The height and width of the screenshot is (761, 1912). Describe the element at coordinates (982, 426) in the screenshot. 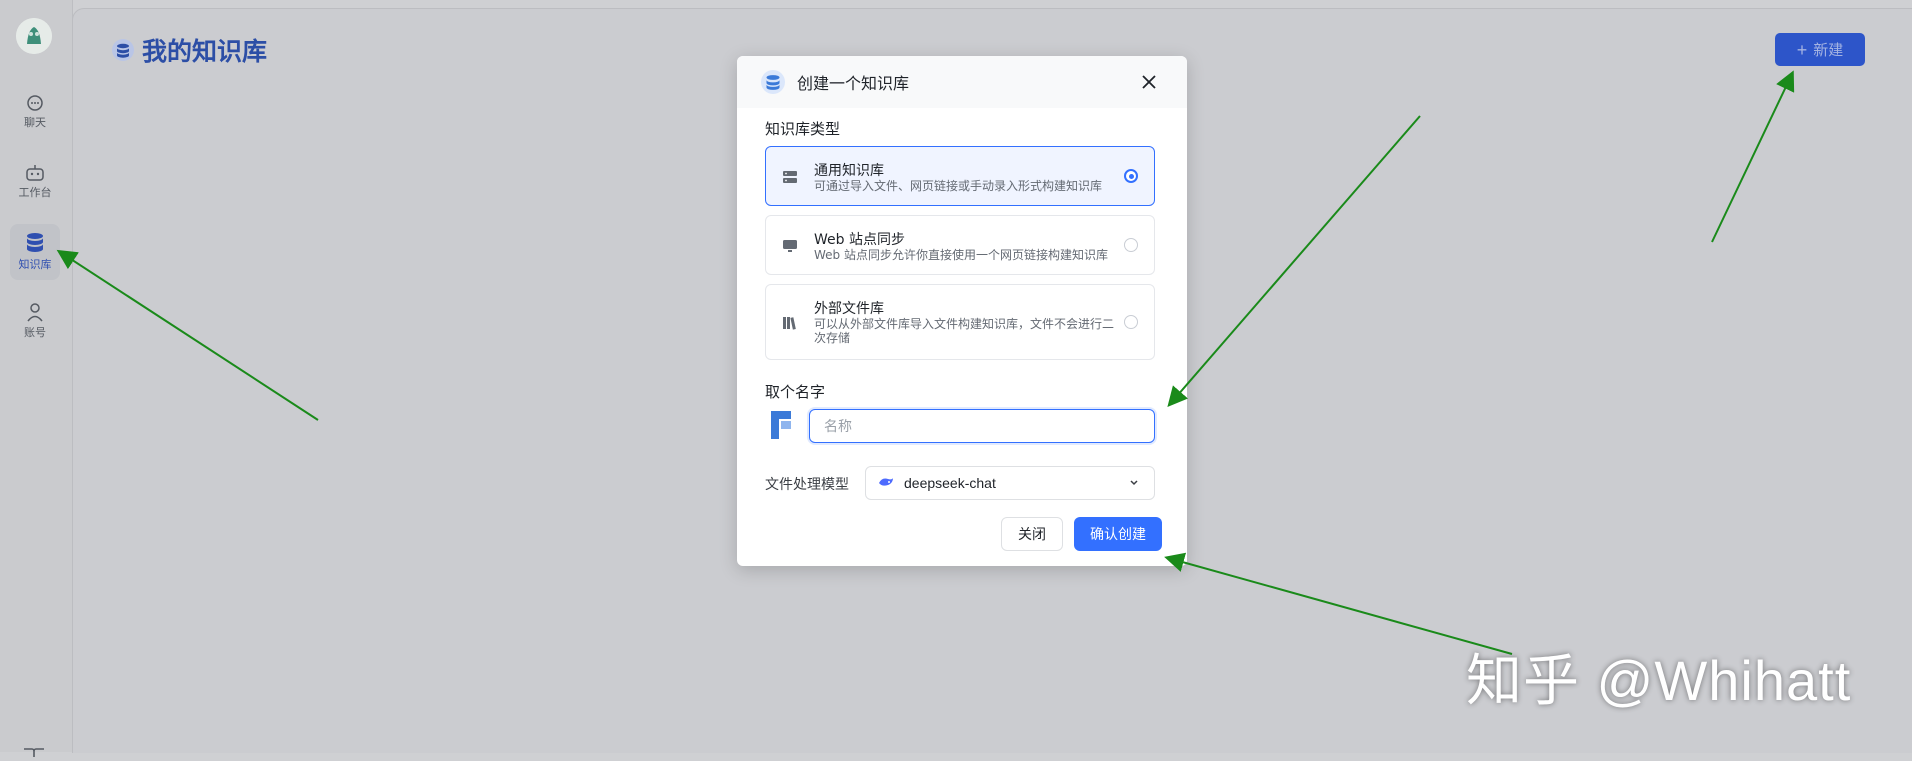

I see `name-input` at that location.